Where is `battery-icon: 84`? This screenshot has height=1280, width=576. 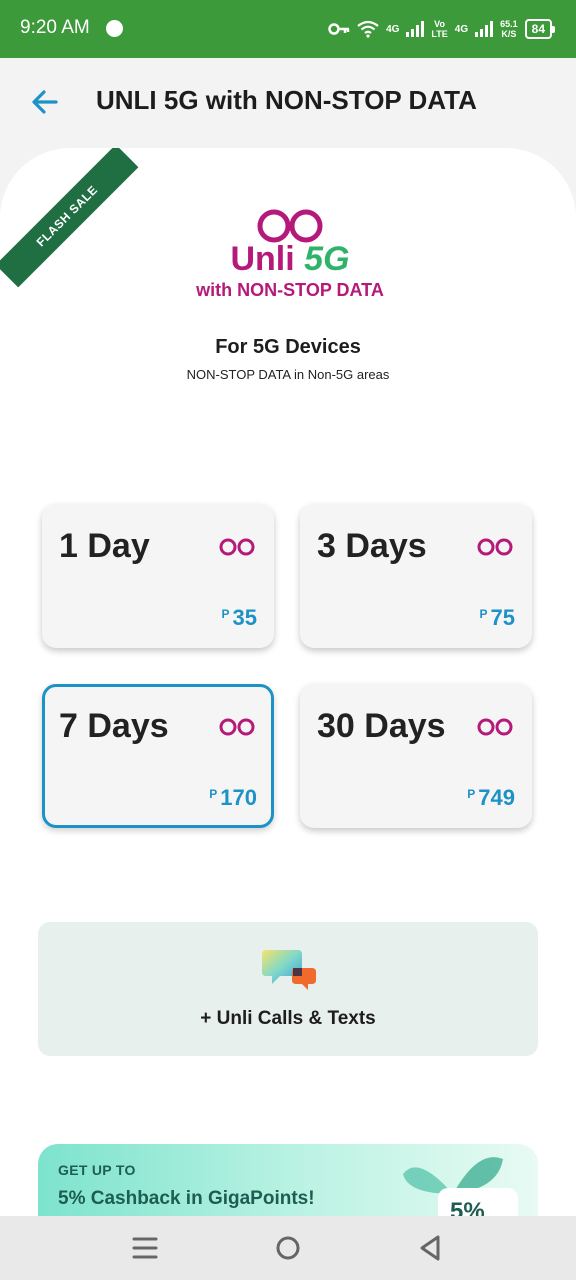
battery-icon: 84 is located at coordinates (540, 29).